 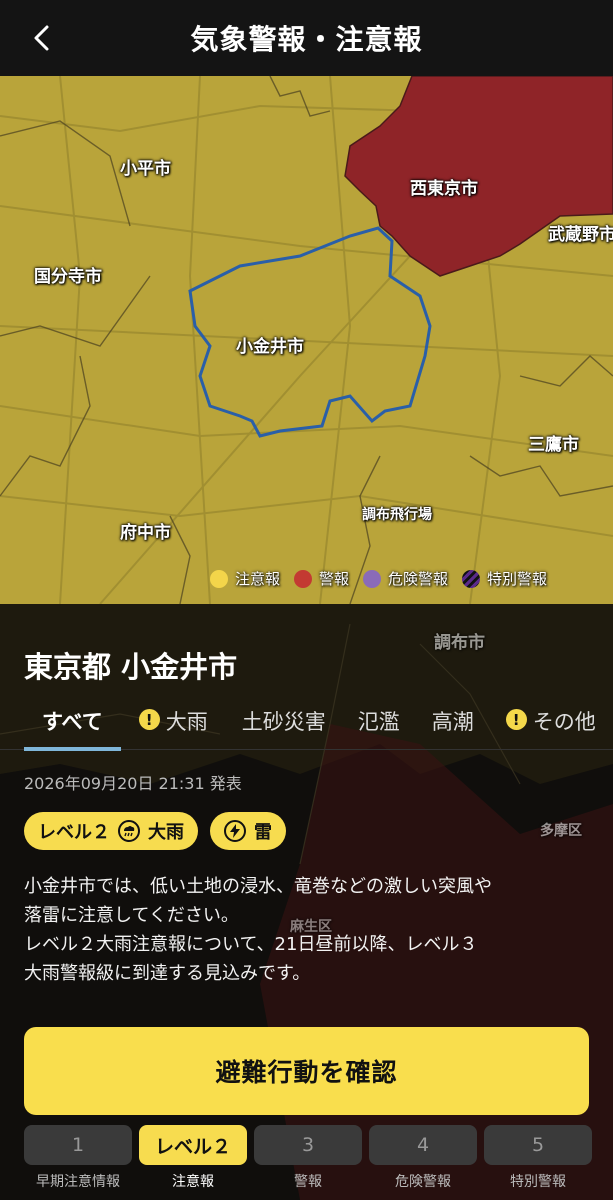 I want to click on heavy-rain-badge: レベル２ 大雨, so click(x=111, y=831).